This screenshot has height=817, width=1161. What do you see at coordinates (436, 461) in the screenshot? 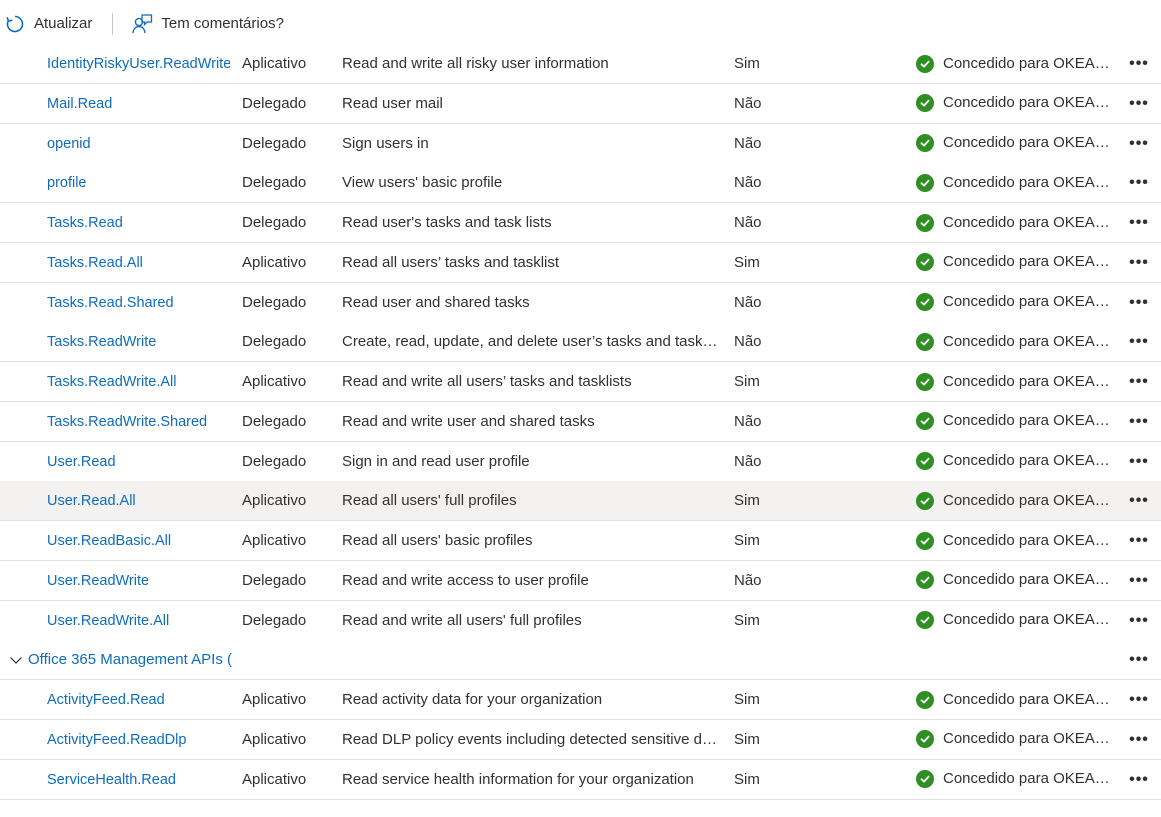
I see `permission-description: Sign in and read user profile` at bounding box center [436, 461].